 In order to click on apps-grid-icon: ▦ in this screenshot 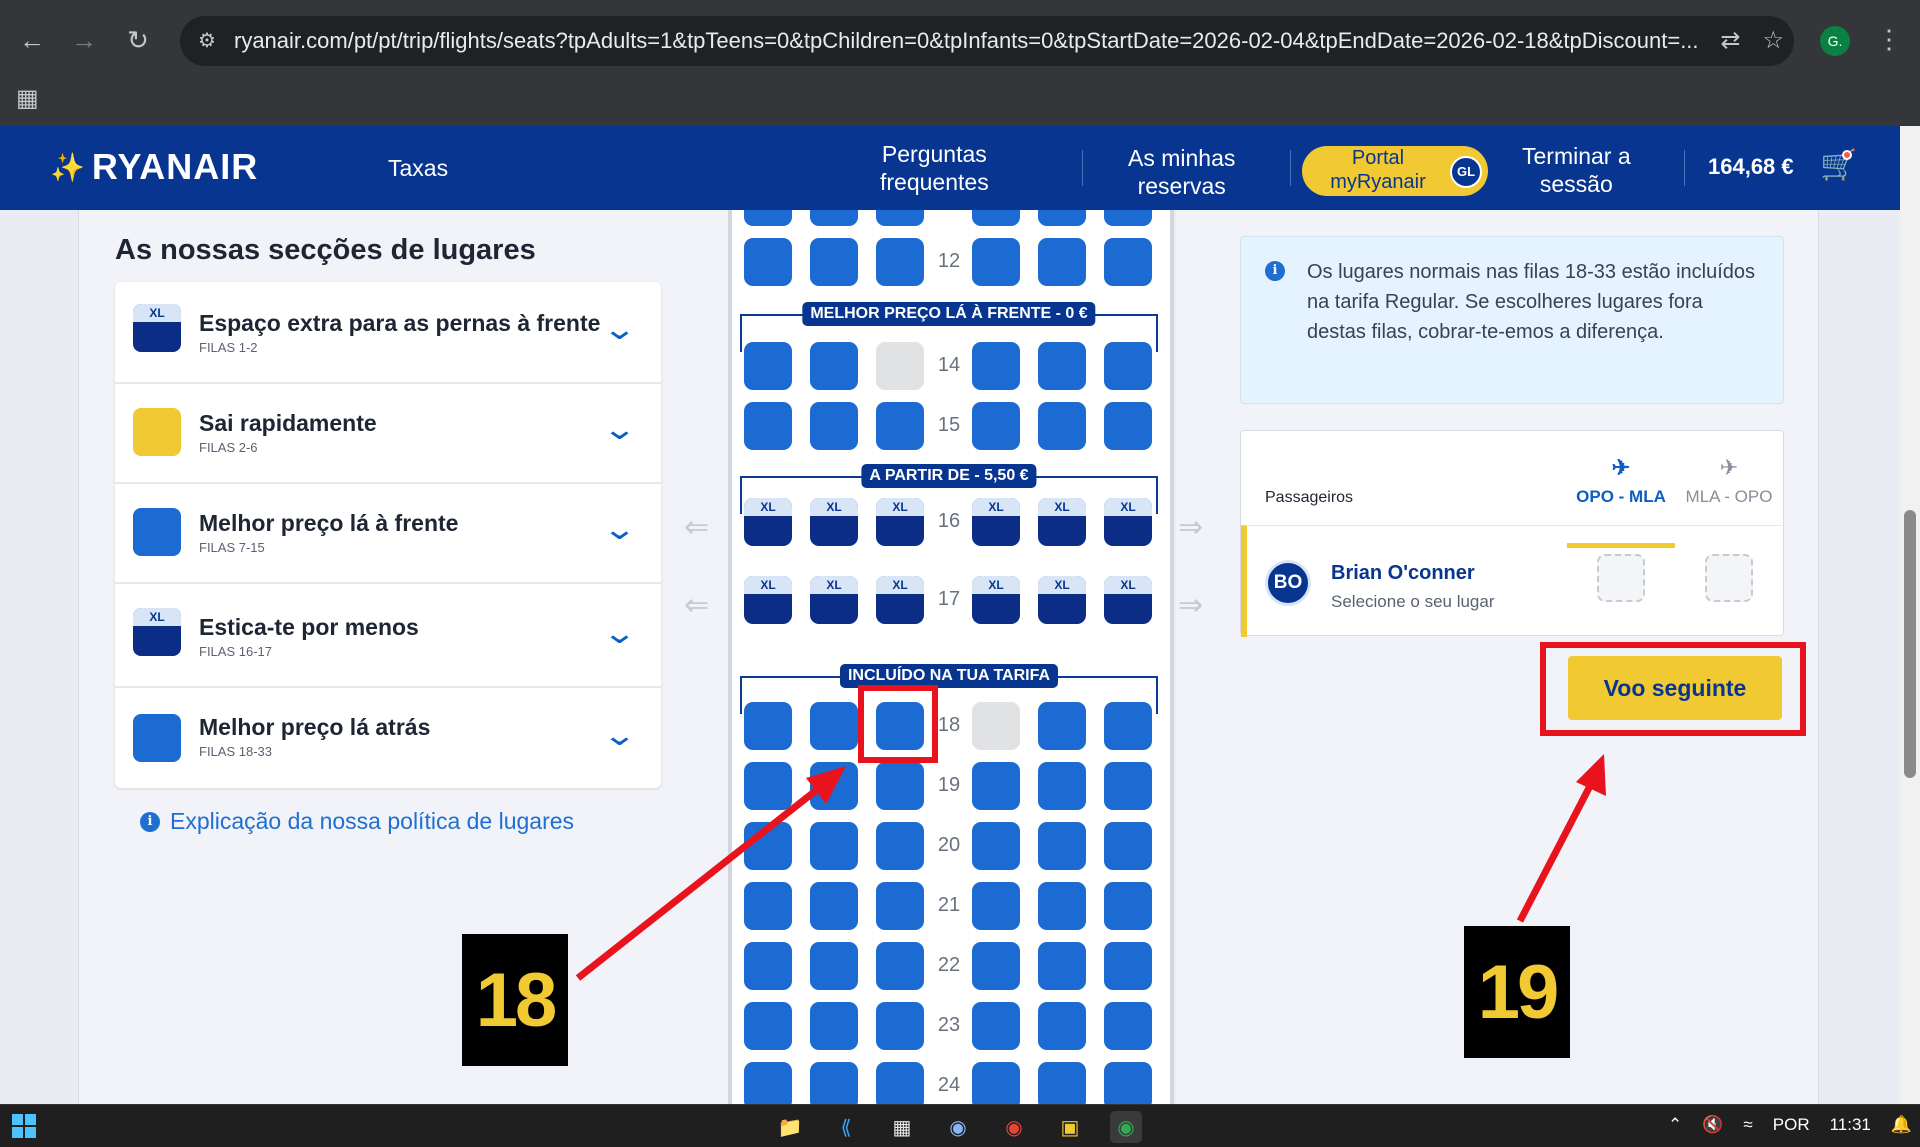, I will do `click(27, 98)`.